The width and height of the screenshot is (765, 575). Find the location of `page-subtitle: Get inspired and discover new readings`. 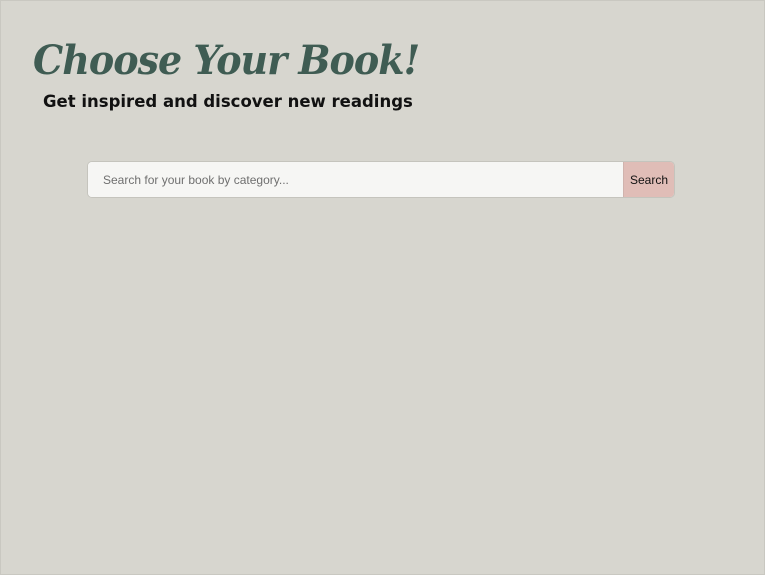

page-subtitle: Get inspired and discover new readings is located at coordinates (228, 101).